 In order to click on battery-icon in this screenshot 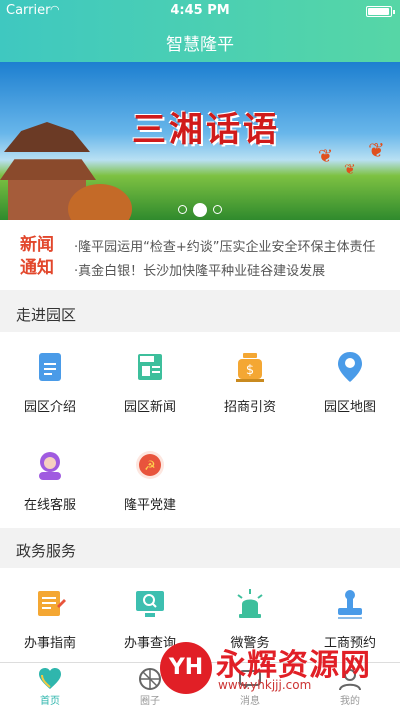, I will do `click(380, 11)`.